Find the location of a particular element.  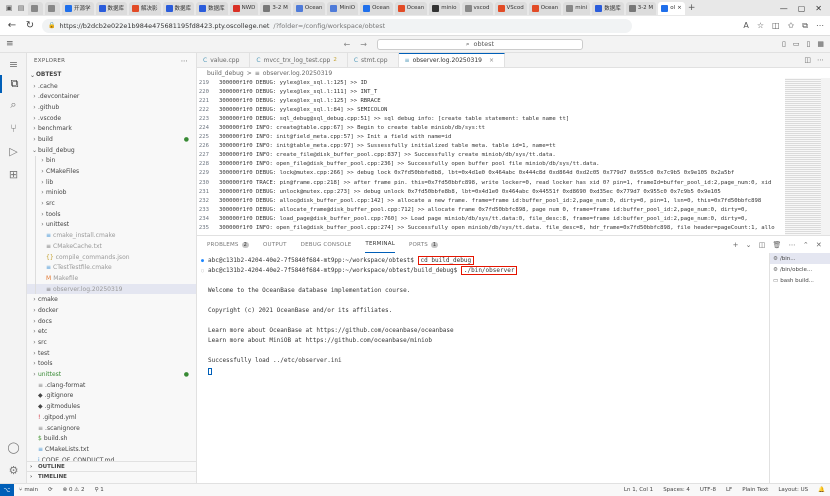

favorites-icon: ✩ is located at coordinates (791, 26).